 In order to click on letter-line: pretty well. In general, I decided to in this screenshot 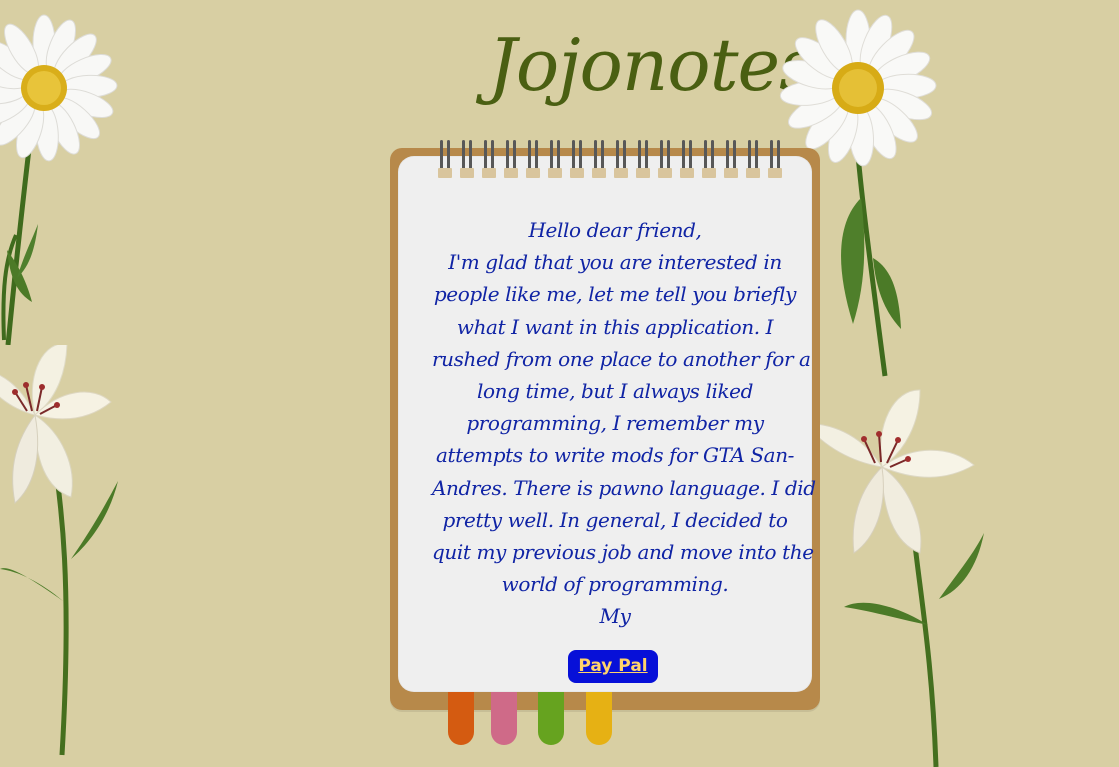, I will do `click(615, 519)`.